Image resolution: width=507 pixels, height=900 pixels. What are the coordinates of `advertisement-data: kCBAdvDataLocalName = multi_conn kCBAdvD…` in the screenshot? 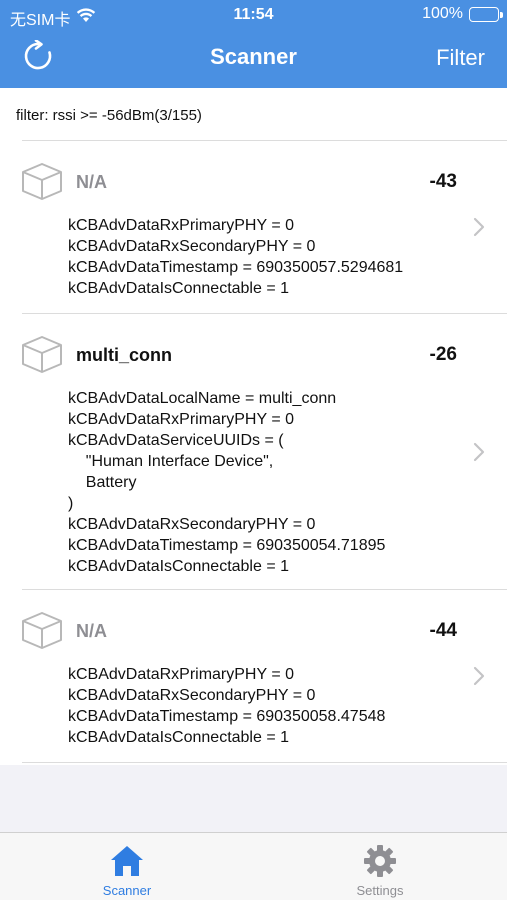 It's located at (227, 482).